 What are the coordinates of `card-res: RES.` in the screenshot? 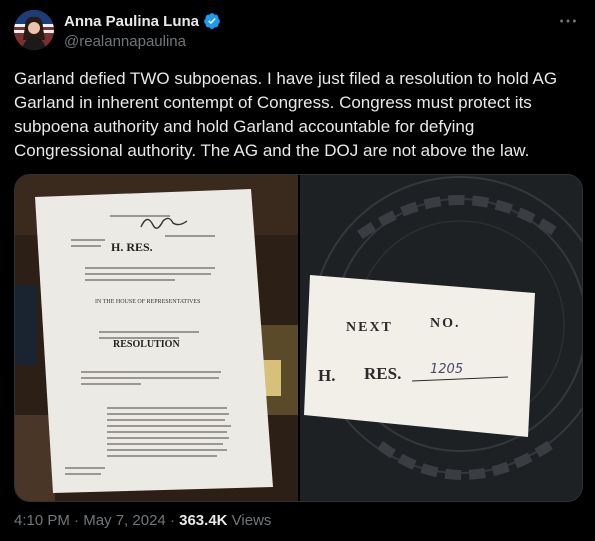 It's located at (382, 373).